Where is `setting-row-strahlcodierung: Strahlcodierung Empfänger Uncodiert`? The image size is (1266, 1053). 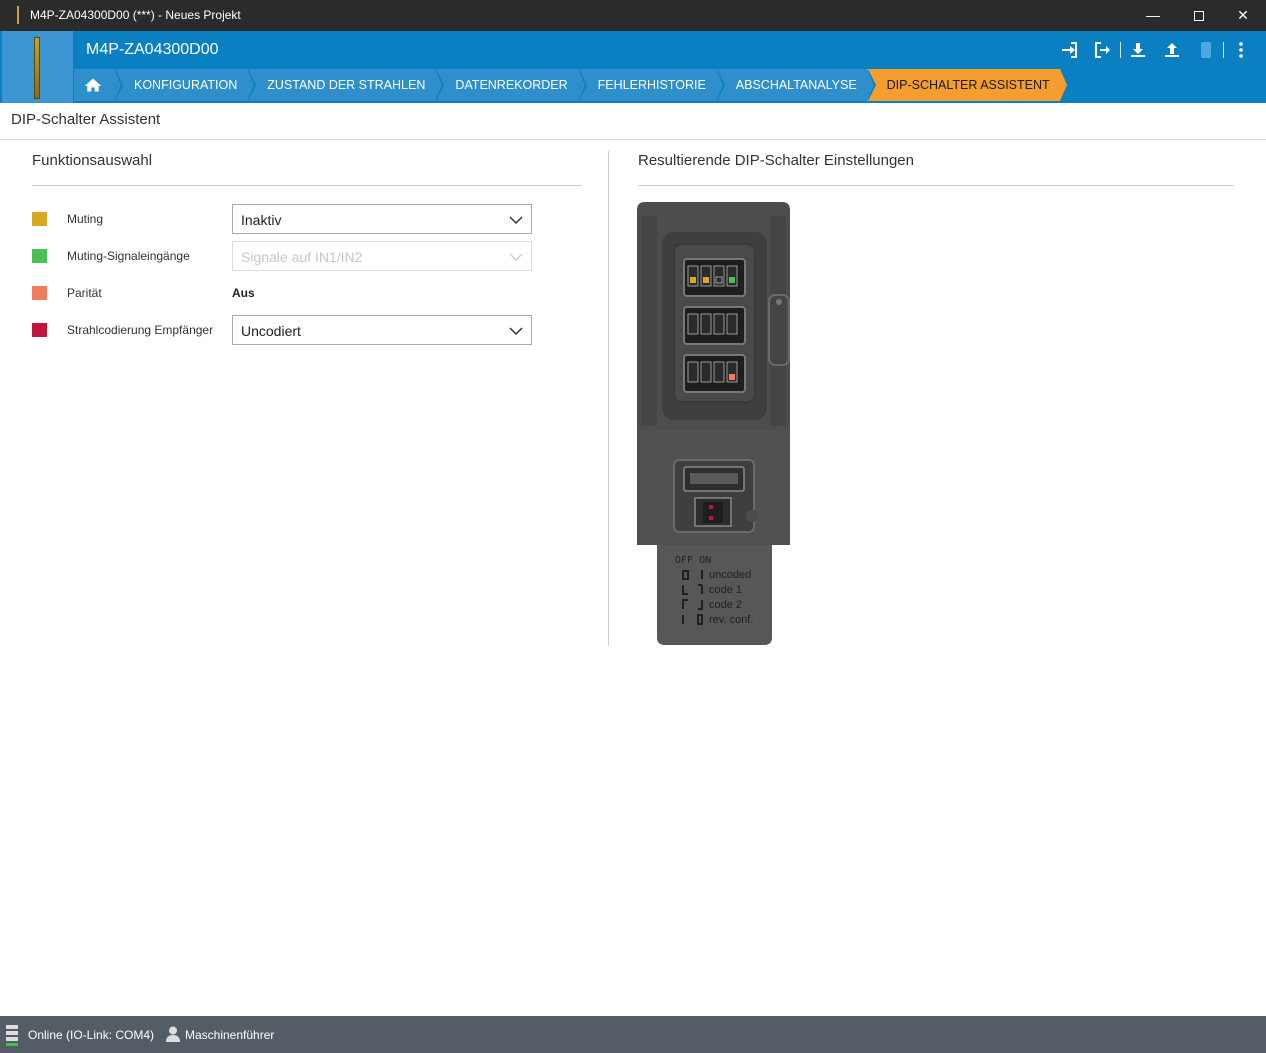
setting-row-strahlcodierung: Strahlcodierung Empfänger Uncodiert is located at coordinates (282, 330).